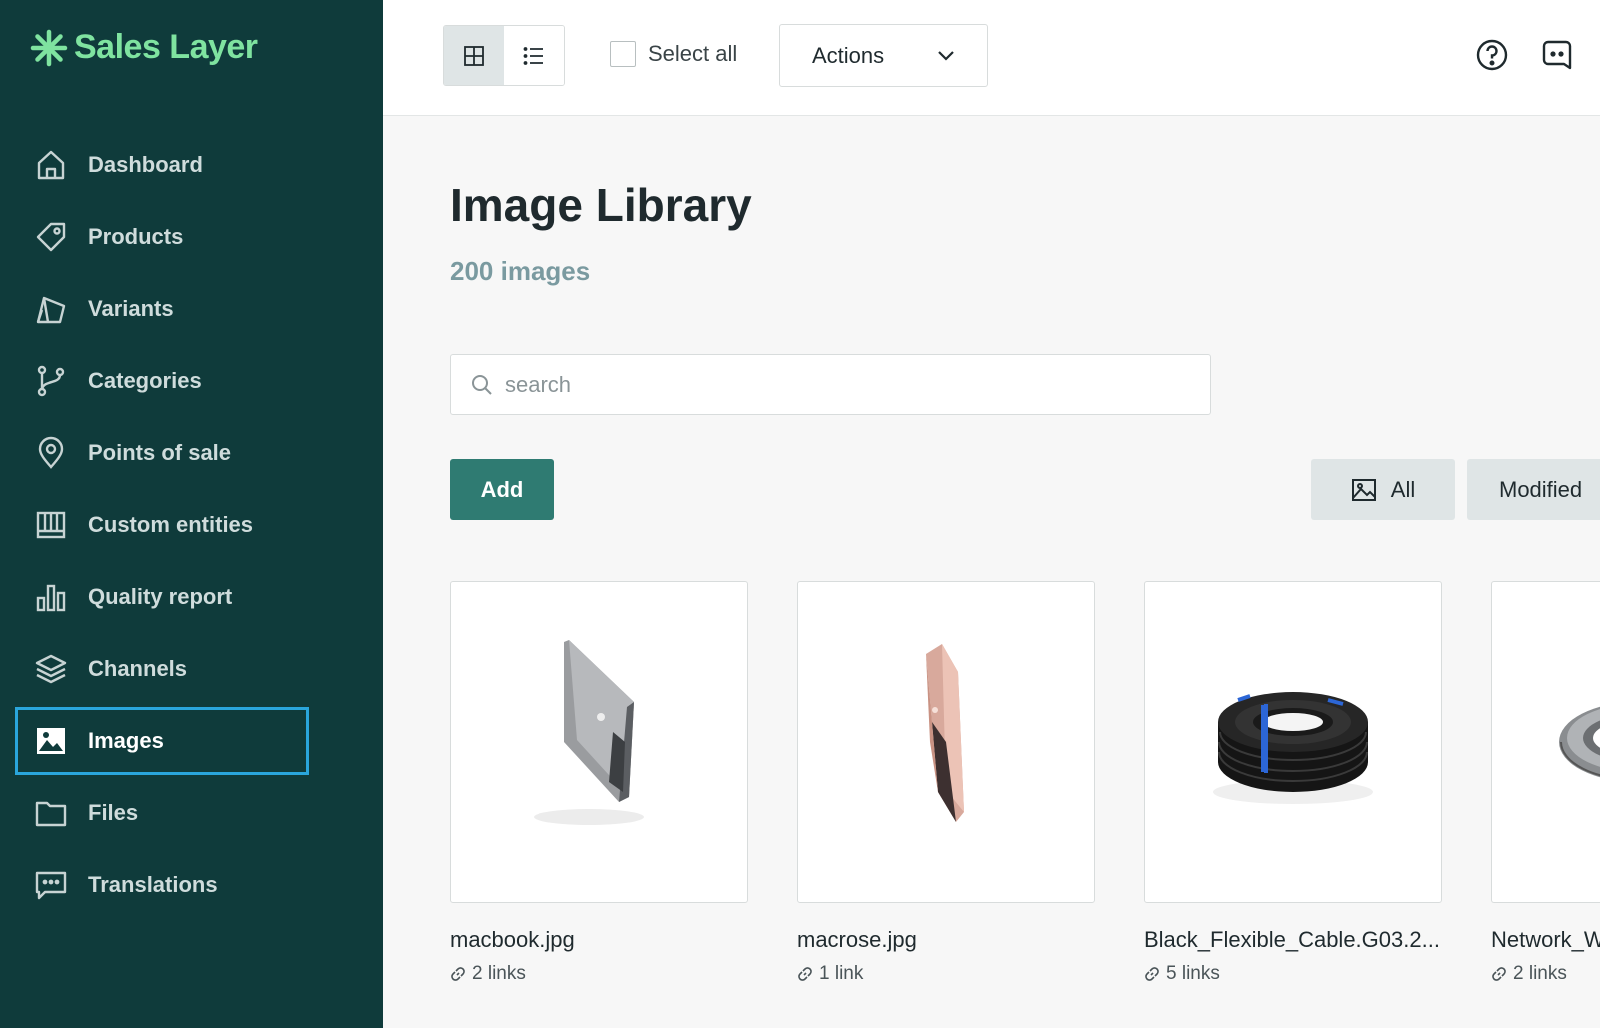 This screenshot has width=1600, height=1028. What do you see at coordinates (1557, 55) in the screenshot?
I see `chat-icon` at bounding box center [1557, 55].